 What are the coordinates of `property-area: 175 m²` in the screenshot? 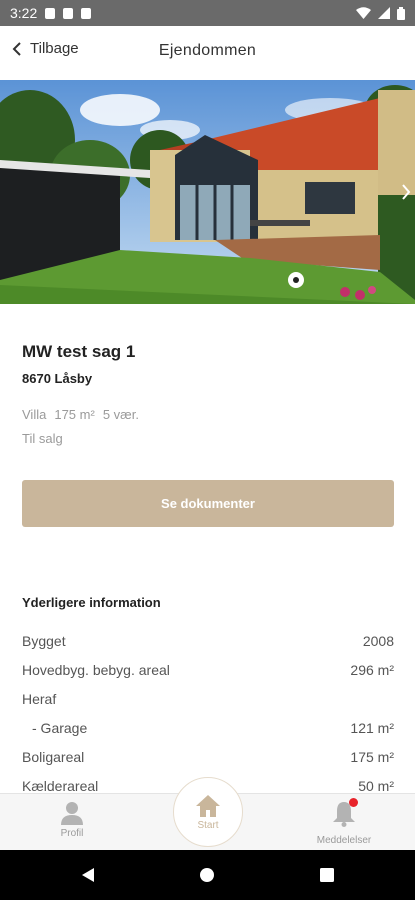 It's located at (74, 414).